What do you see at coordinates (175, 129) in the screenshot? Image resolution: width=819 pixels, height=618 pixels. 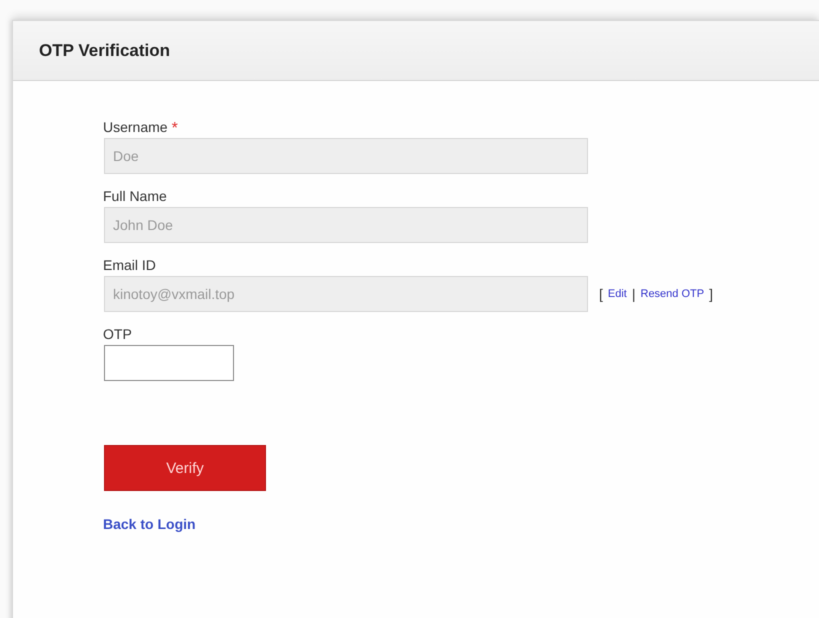 I see `required-mark: *` at bounding box center [175, 129].